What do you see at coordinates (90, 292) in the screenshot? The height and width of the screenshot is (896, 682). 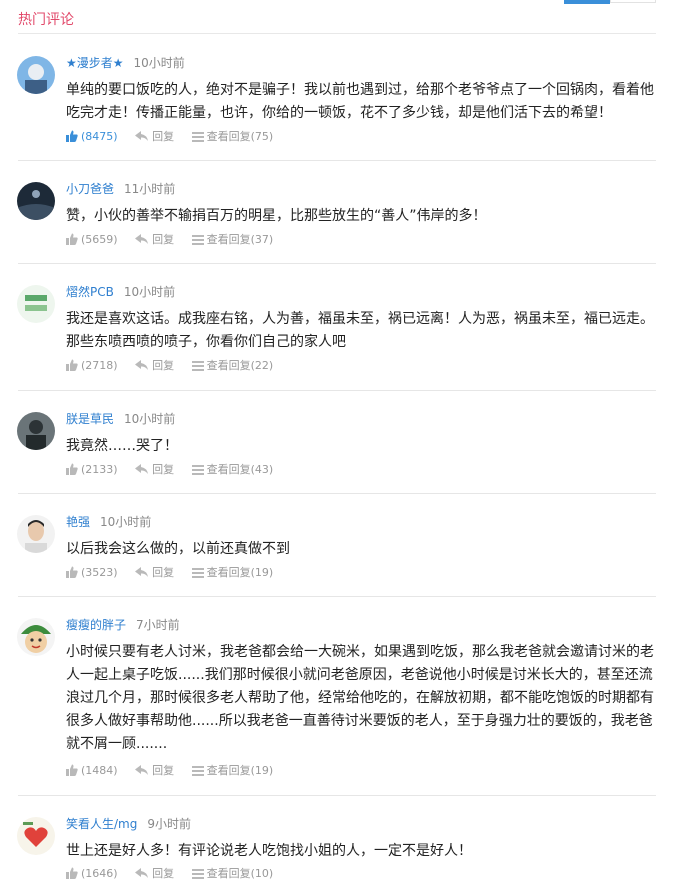 I see `username: 熠然PCB` at bounding box center [90, 292].